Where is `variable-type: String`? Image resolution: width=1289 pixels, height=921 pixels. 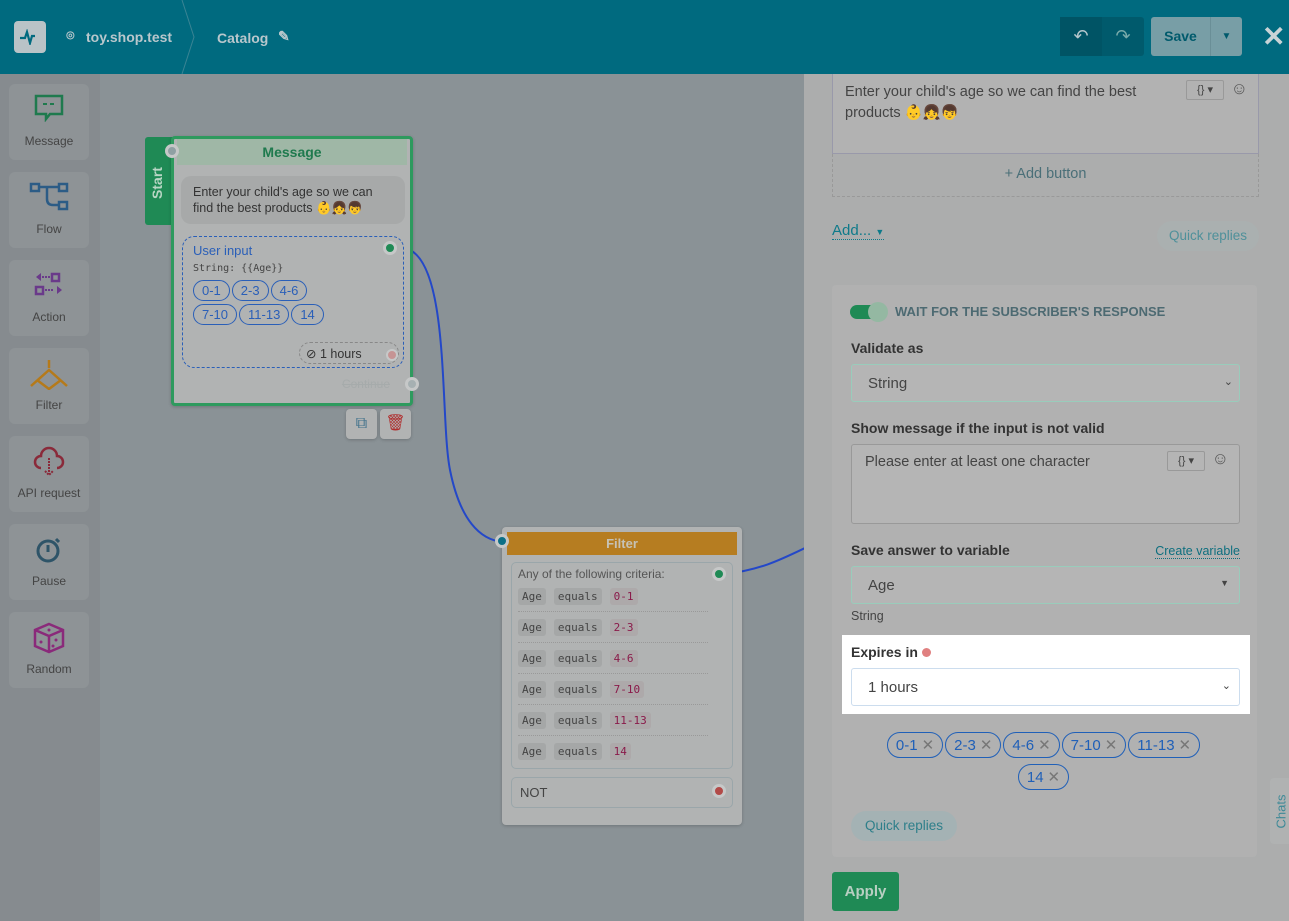 variable-type: String is located at coordinates (867, 616).